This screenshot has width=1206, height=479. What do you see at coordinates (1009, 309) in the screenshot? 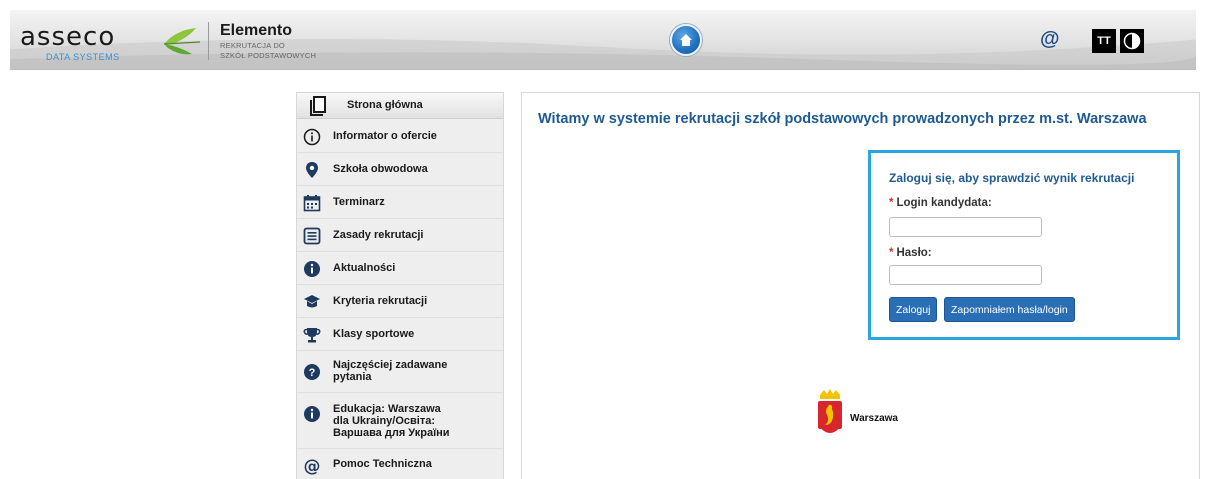
I see `forgot-password-button: Zapomniałem hasła/login` at bounding box center [1009, 309].